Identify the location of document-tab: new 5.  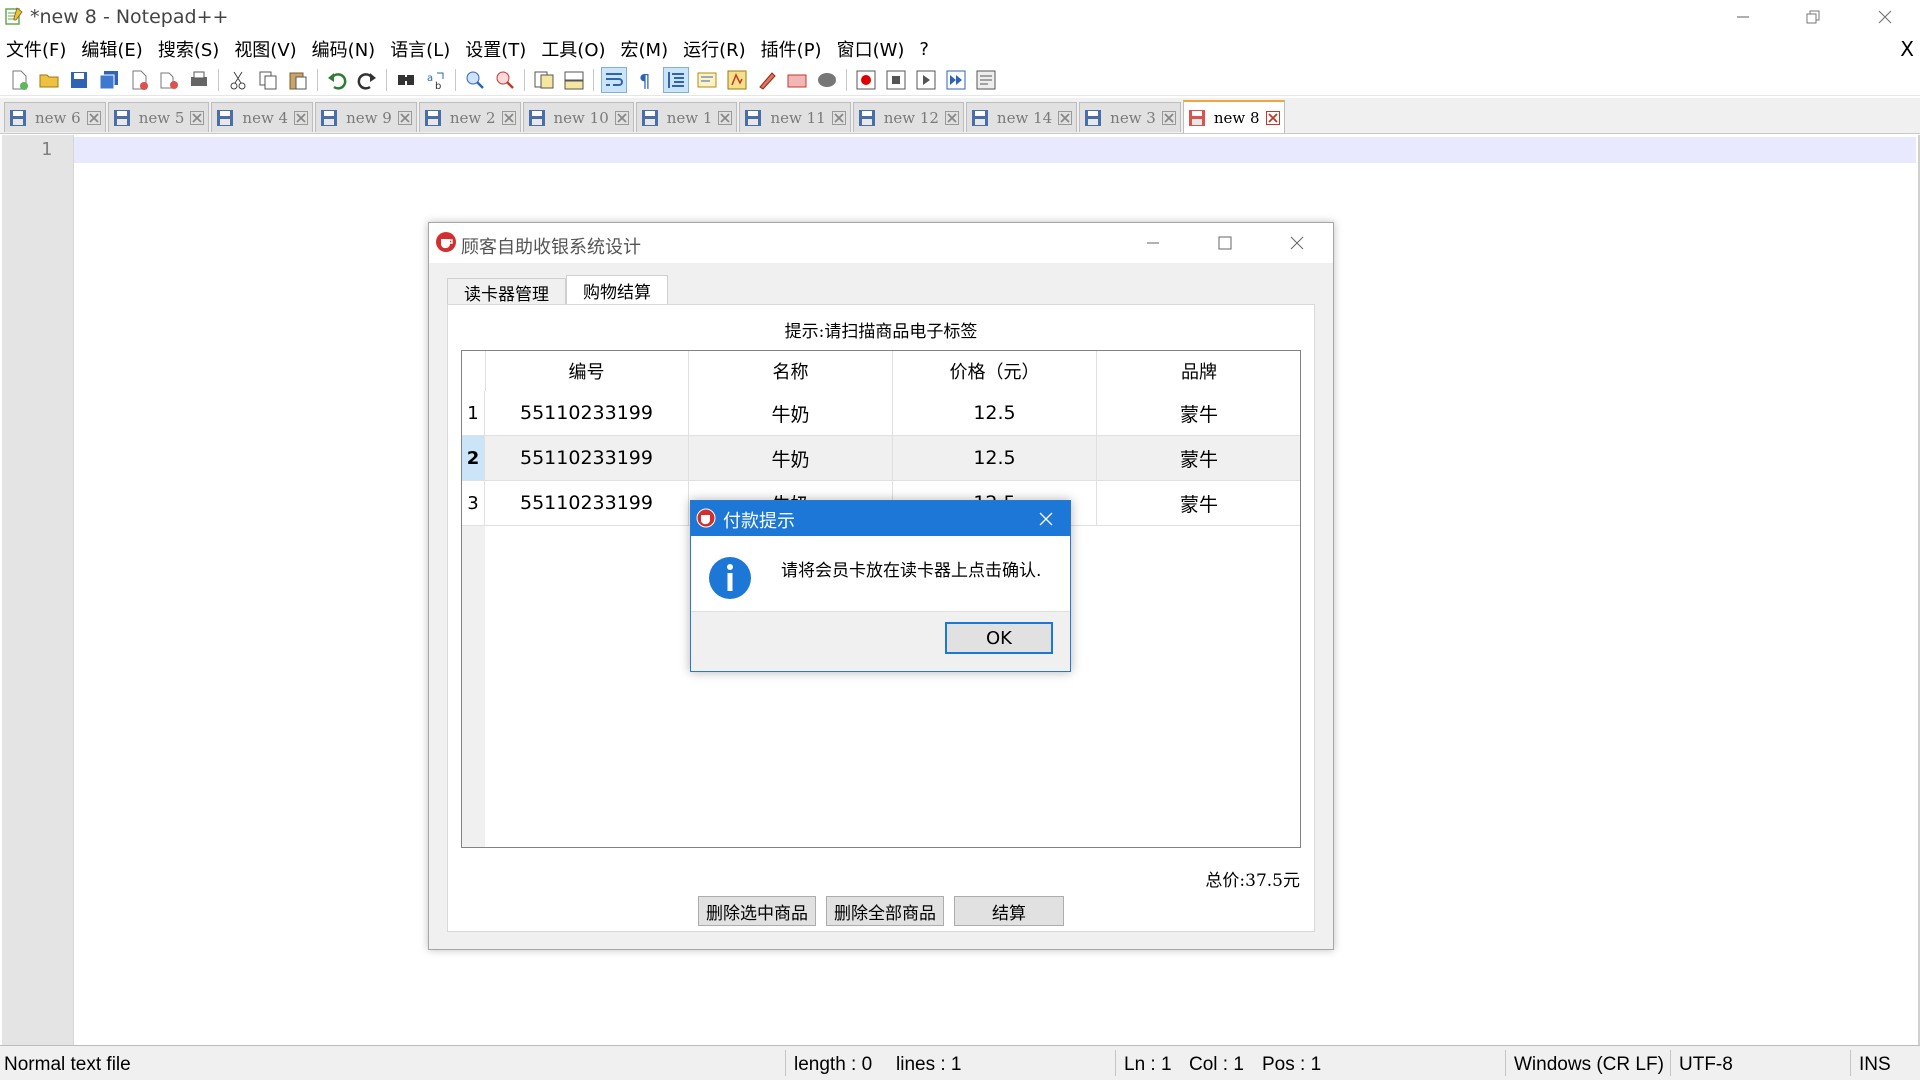
(158, 117).